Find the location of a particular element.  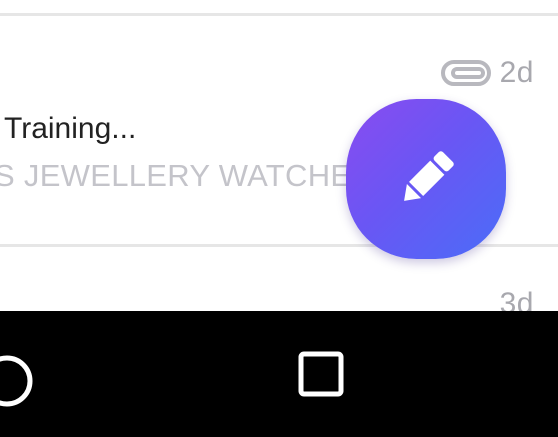

item-meta: 2d is located at coordinates (487, 73).